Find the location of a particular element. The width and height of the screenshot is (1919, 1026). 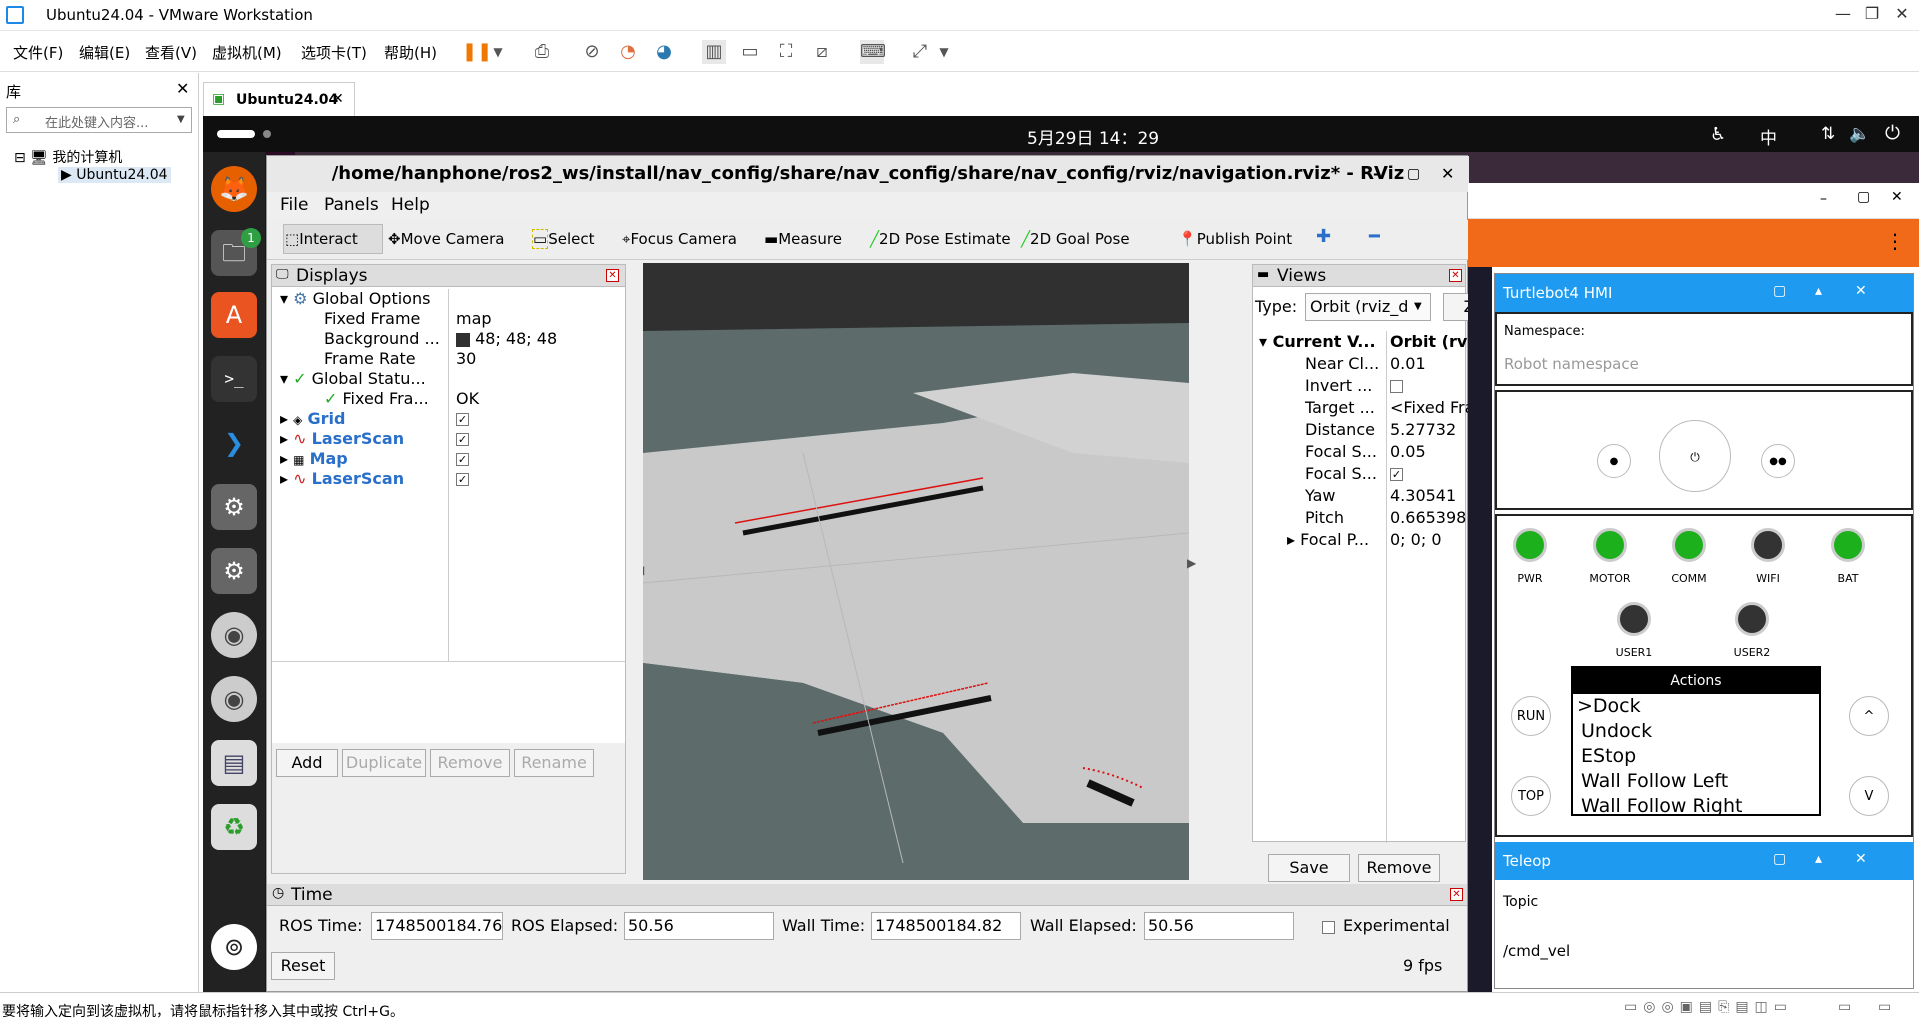

document-icon: ▤ is located at coordinates (234, 763).